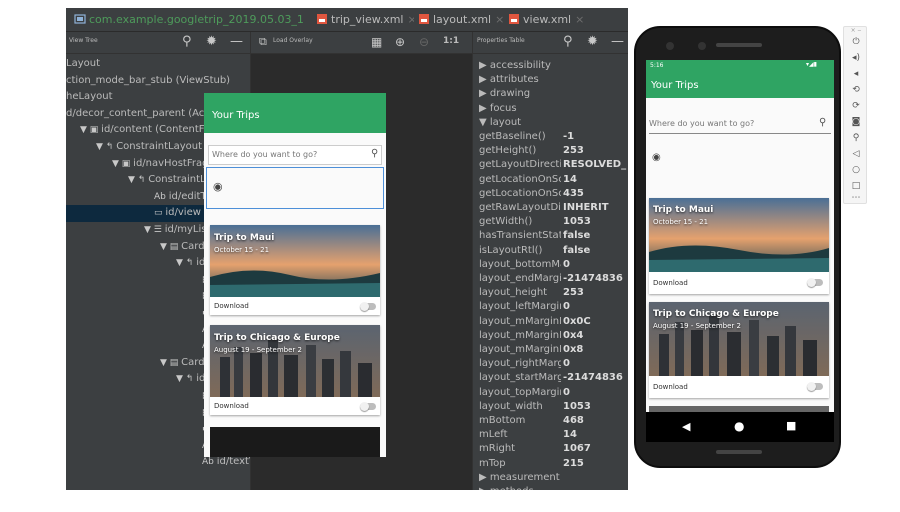  What do you see at coordinates (856, 198) in the screenshot?
I see `more-icon: ⋯` at bounding box center [856, 198].